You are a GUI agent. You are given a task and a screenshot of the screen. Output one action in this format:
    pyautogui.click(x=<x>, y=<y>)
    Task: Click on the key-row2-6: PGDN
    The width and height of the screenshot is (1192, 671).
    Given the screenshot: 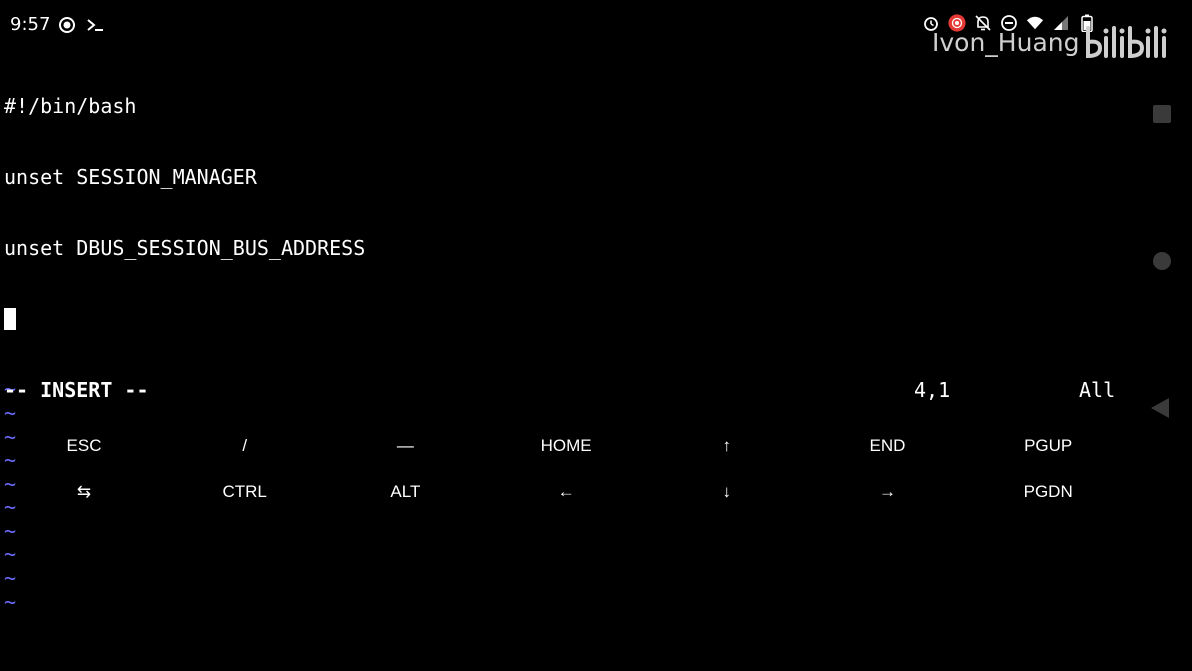 What is the action you would take?
    pyautogui.click(x=1048, y=492)
    